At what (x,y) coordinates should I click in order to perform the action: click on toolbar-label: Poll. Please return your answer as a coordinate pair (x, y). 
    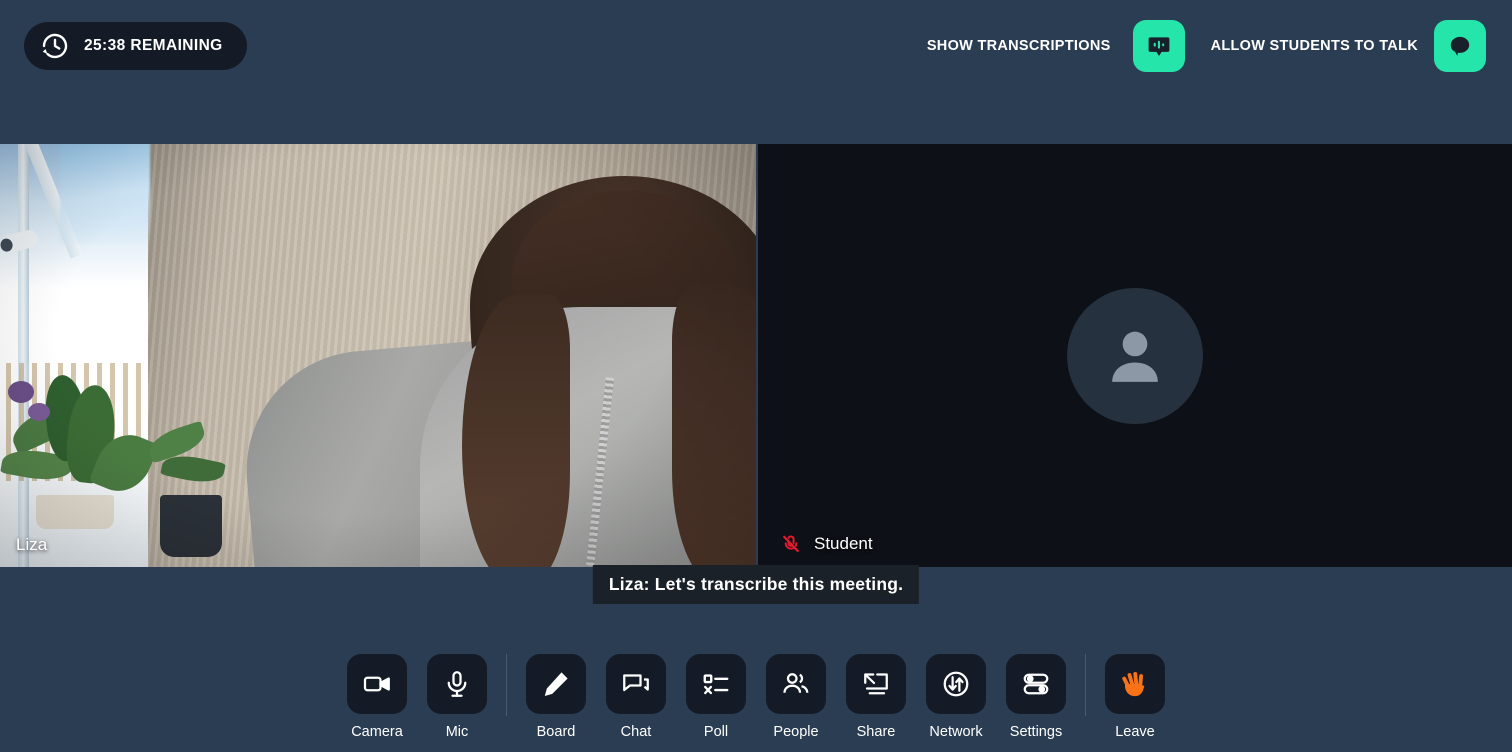
    Looking at the image, I should click on (716, 732).